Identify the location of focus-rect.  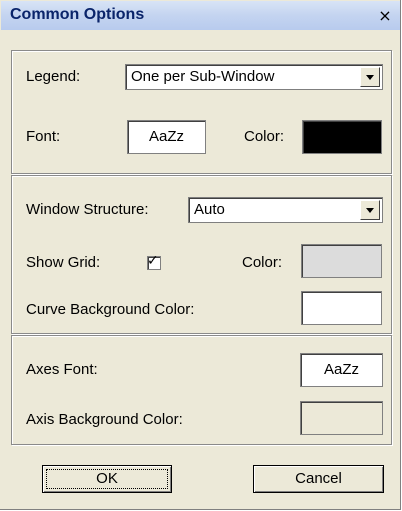
(107, 479).